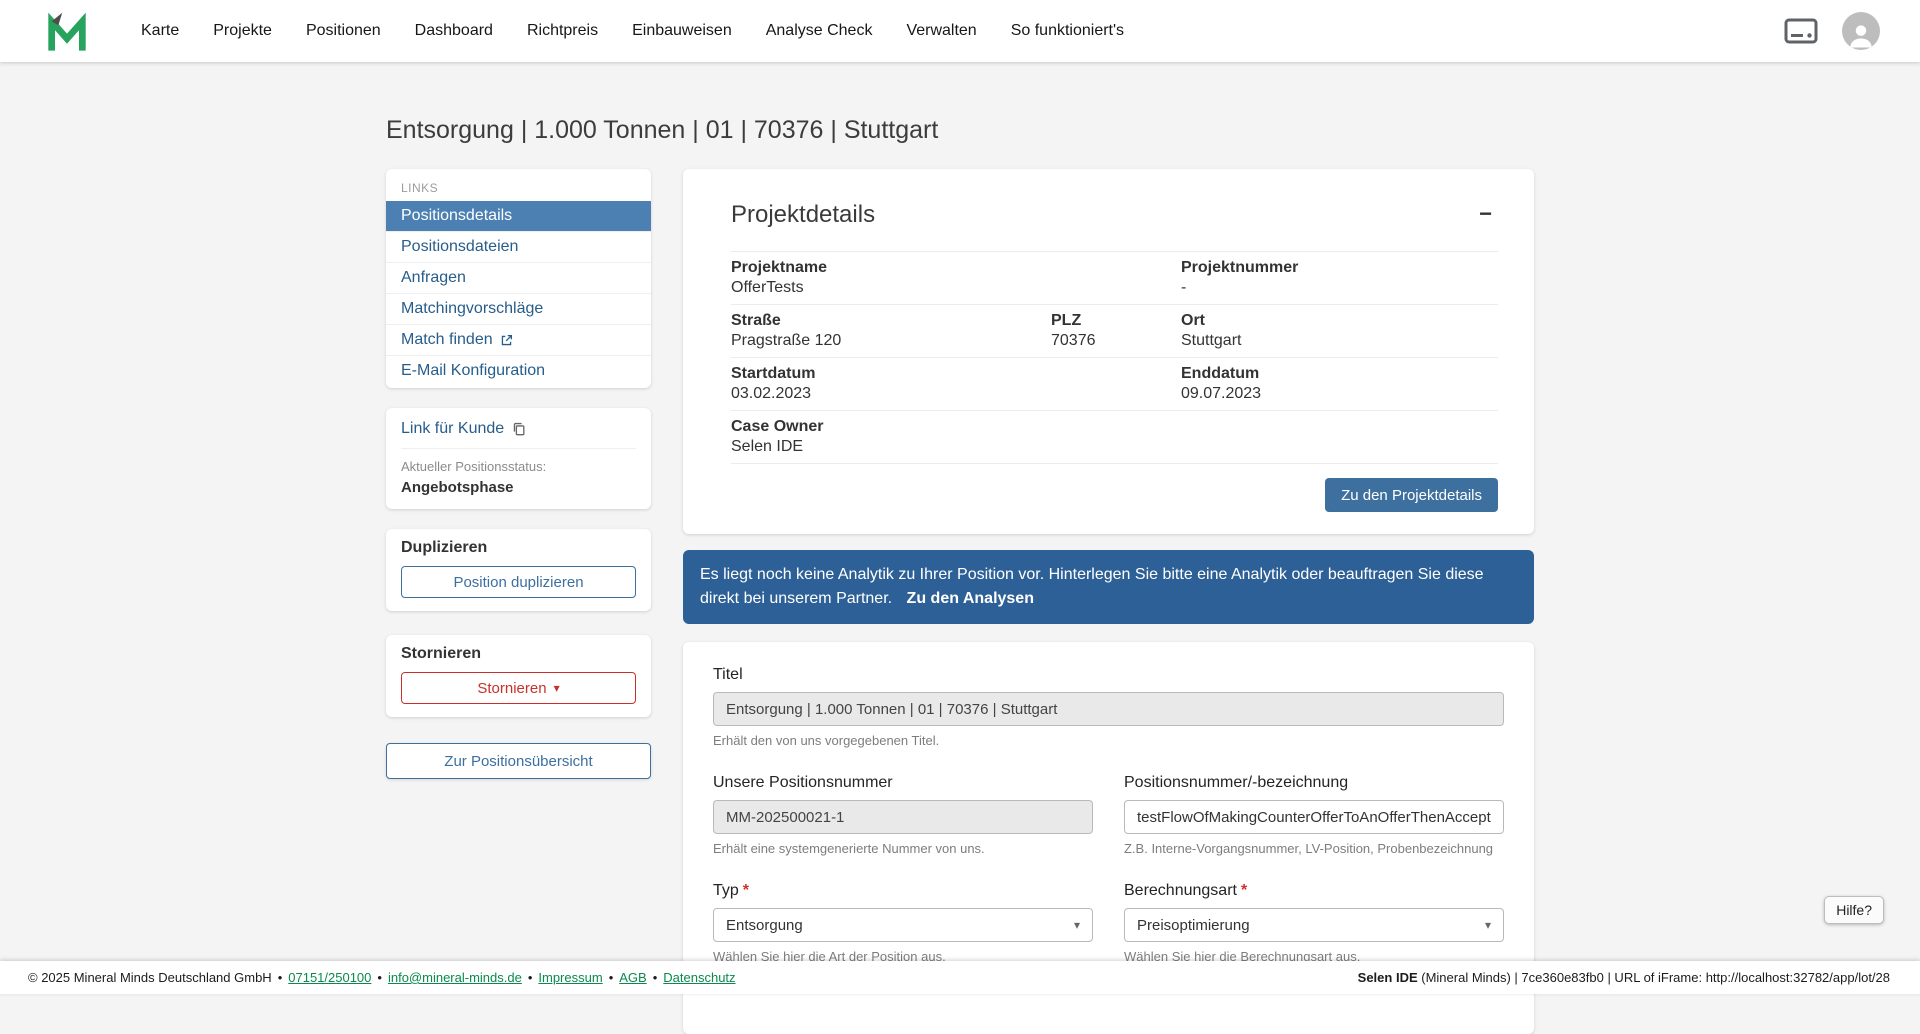  I want to click on nav-item-richtpreis: Richtpreis, so click(562, 31).